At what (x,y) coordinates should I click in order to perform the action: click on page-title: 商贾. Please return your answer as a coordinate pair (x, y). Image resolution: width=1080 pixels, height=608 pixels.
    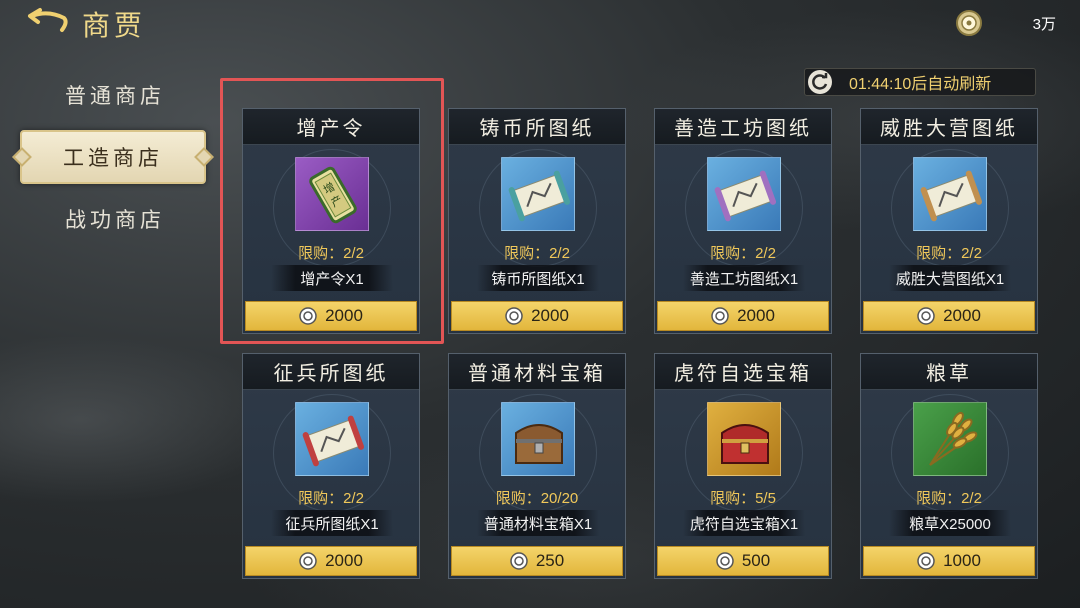
    Looking at the image, I should click on (114, 25).